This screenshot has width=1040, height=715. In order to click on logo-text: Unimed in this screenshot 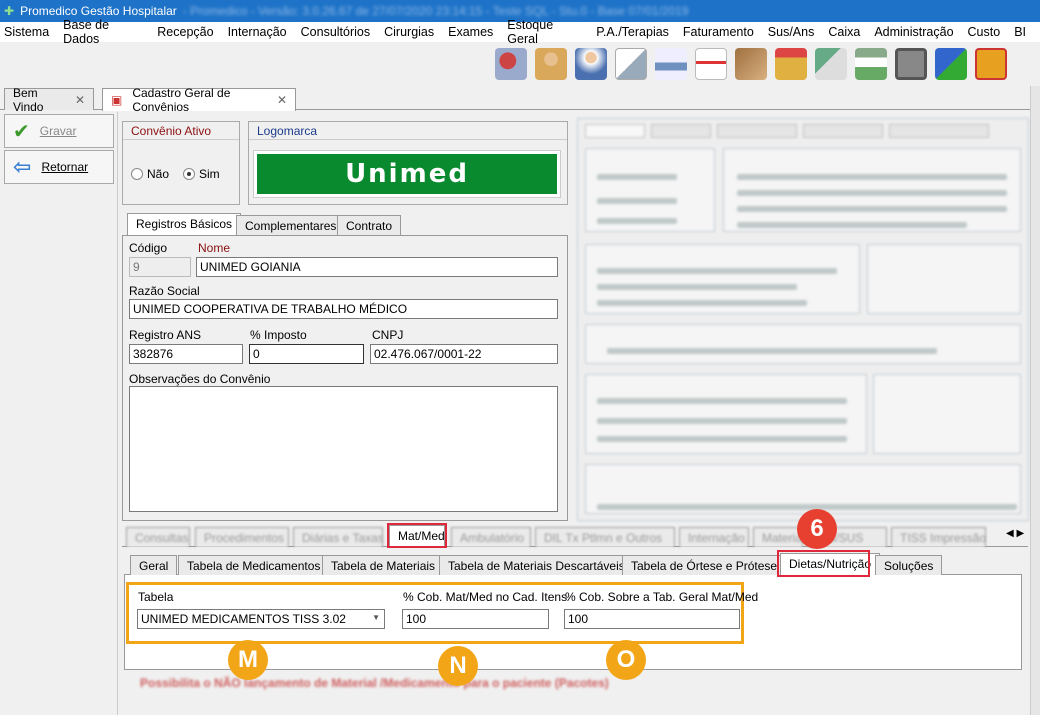, I will do `click(407, 174)`.